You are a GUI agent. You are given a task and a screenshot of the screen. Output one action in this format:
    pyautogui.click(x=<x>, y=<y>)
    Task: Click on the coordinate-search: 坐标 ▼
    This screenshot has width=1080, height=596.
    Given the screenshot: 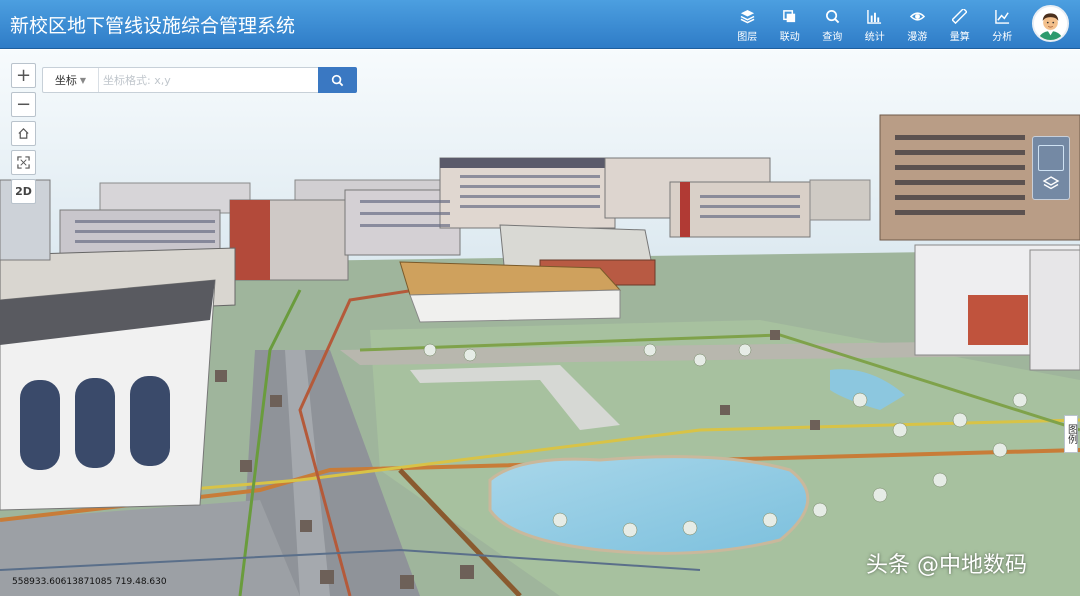 What is the action you would take?
    pyautogui.click(x=199, y=80)
    